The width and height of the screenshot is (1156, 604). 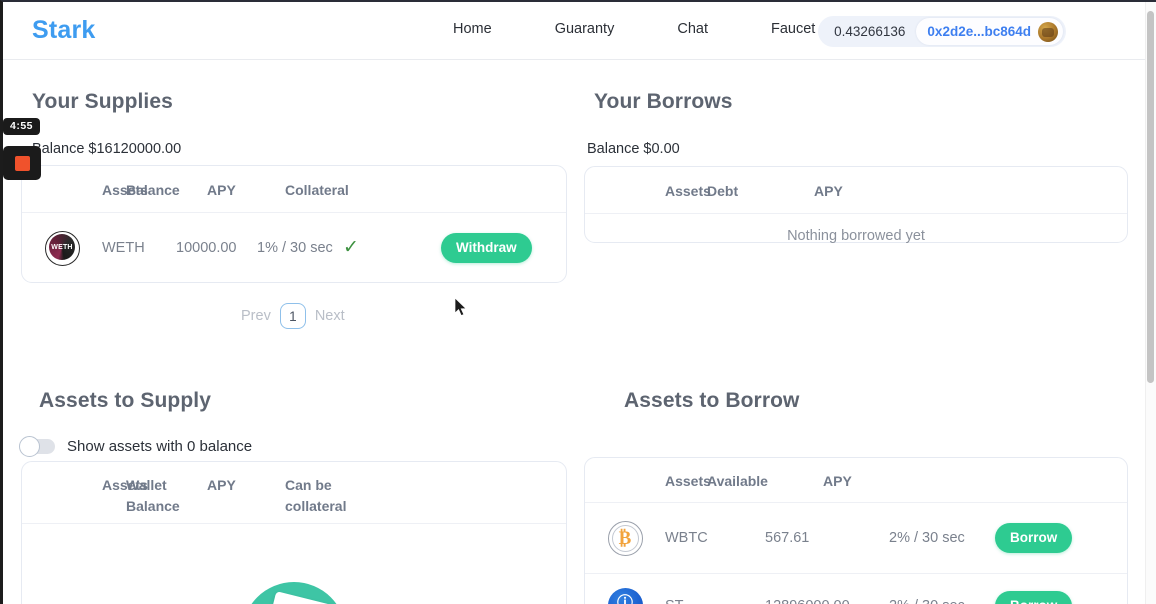 What do you see at coordinates (856, 480) in the screenshot?
I see `borrow-assets-table-header: Assets Available APY` at bounding box center [856, 480].